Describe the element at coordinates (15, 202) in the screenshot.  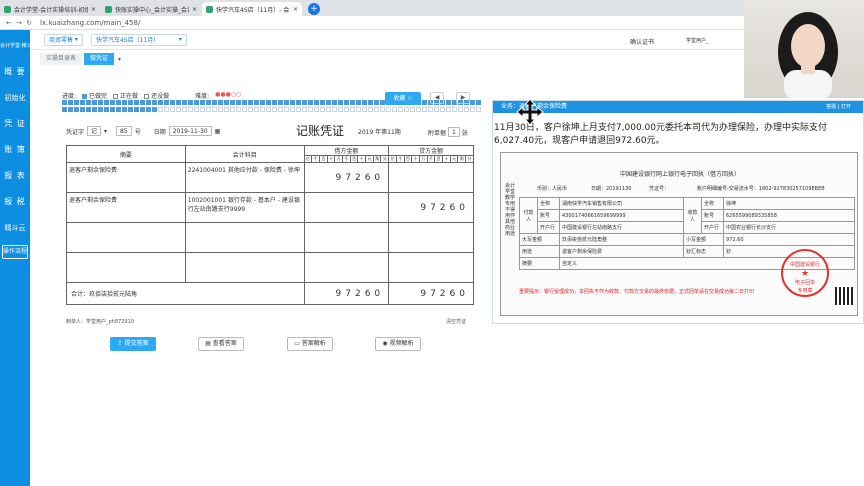
I see `sidebar-item-tax: 报 税` at that location.